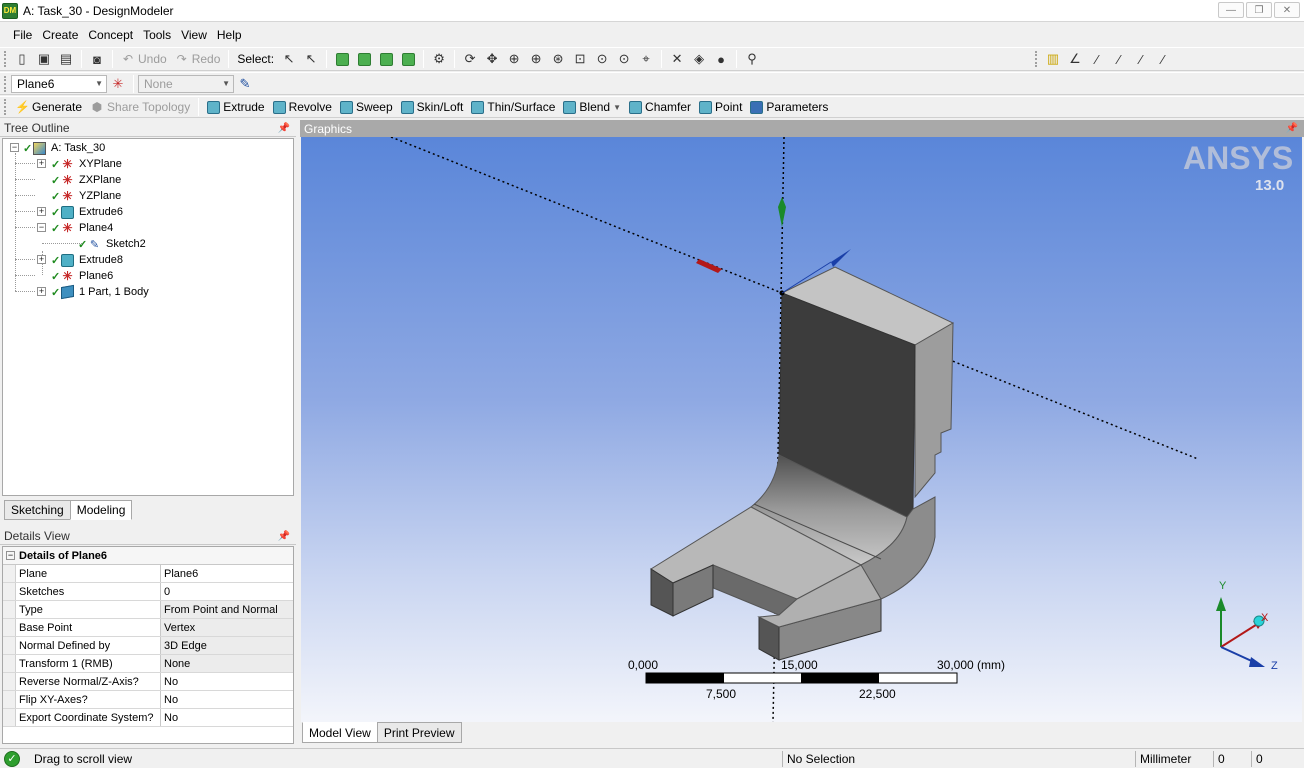 This screenshot has height=768, width=1304. What do you see at coordinates (227, 645) in the screenshot?
I see `details-value: 3D Edge` at bounding box center [227, 645].